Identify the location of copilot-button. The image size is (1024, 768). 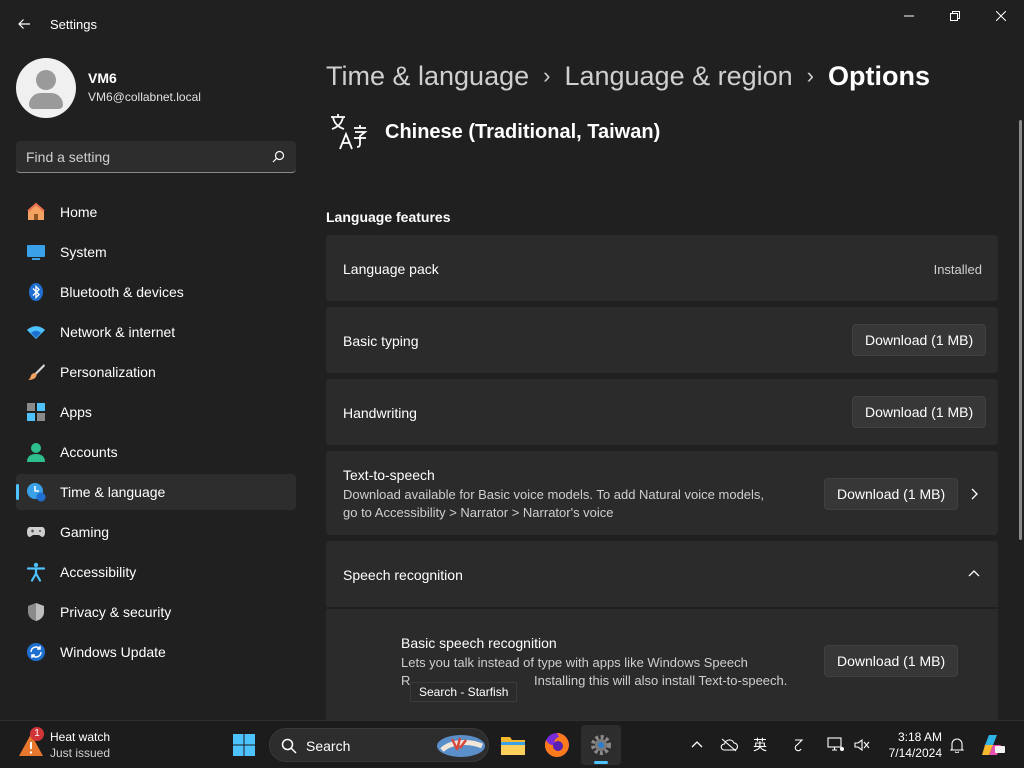
(993, 745).